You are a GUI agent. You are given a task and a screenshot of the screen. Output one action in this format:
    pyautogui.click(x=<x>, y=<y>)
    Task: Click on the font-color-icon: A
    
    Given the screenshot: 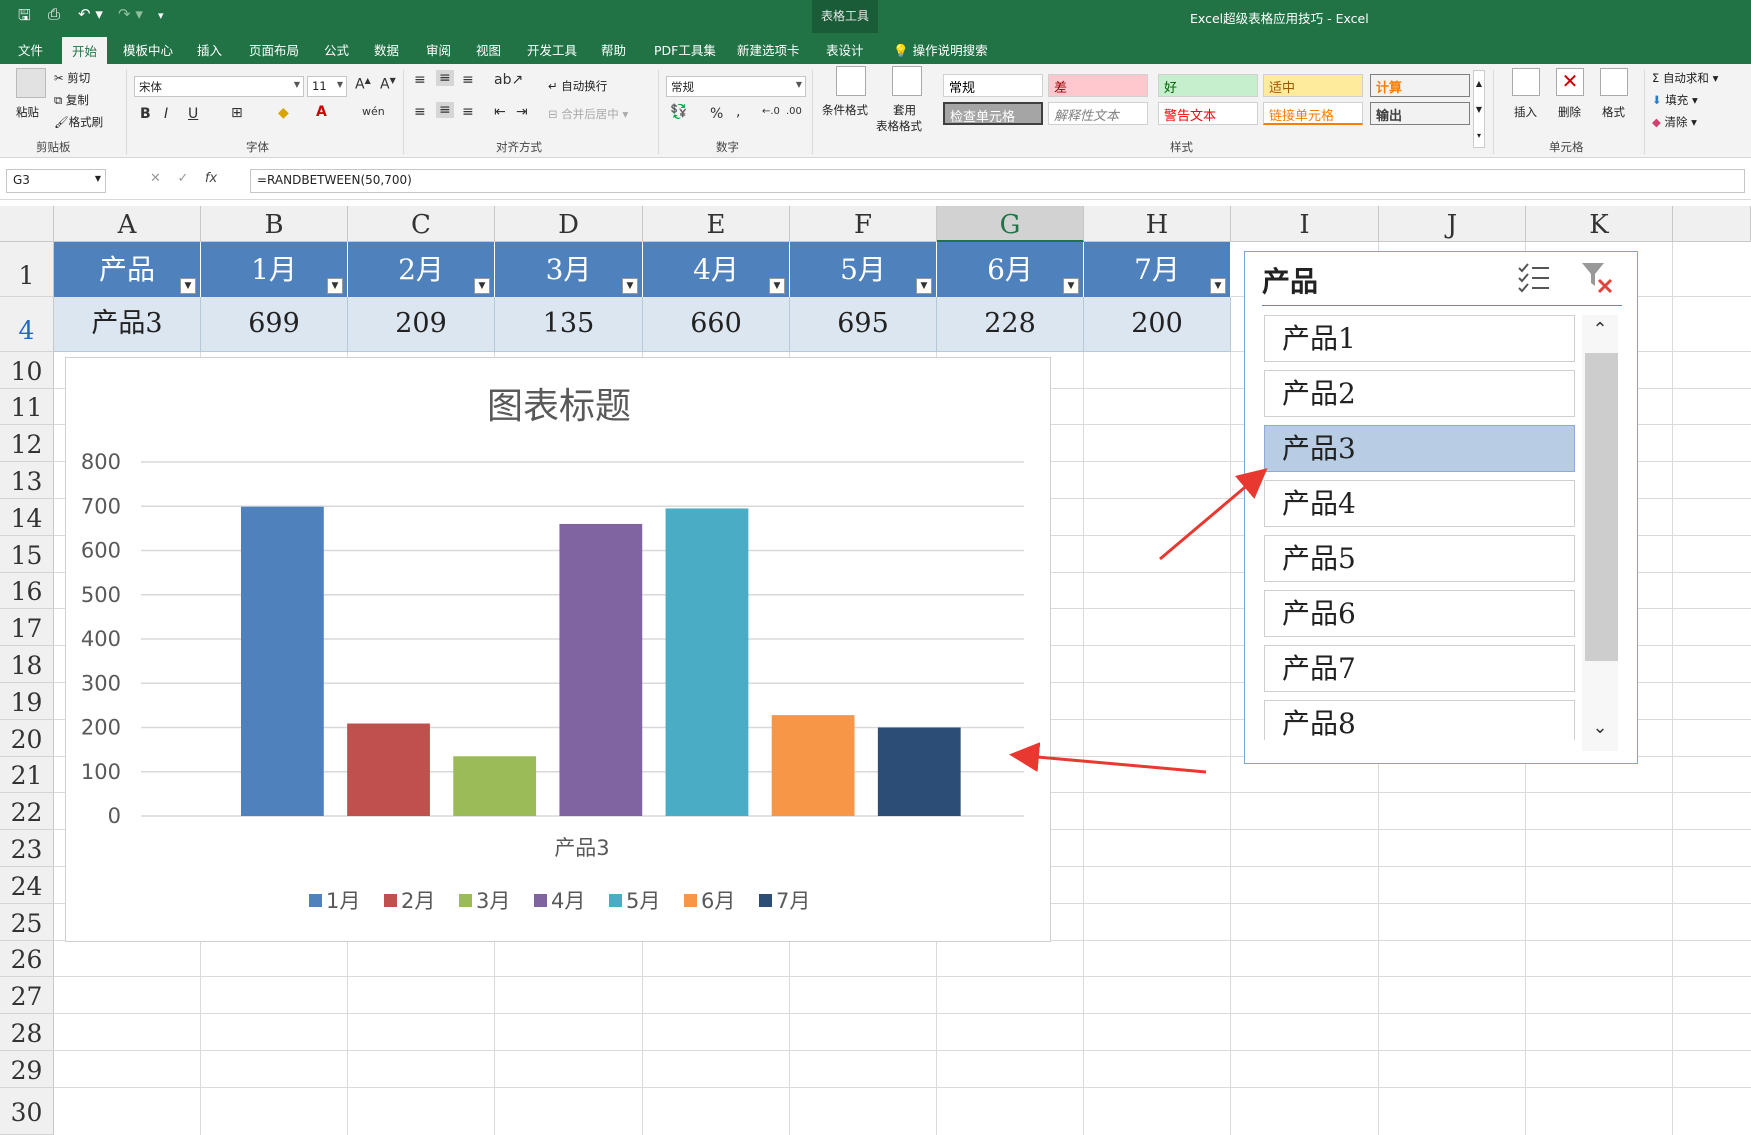 What is the action you would take?
    pyautogui.click(x=321, y=112)
    